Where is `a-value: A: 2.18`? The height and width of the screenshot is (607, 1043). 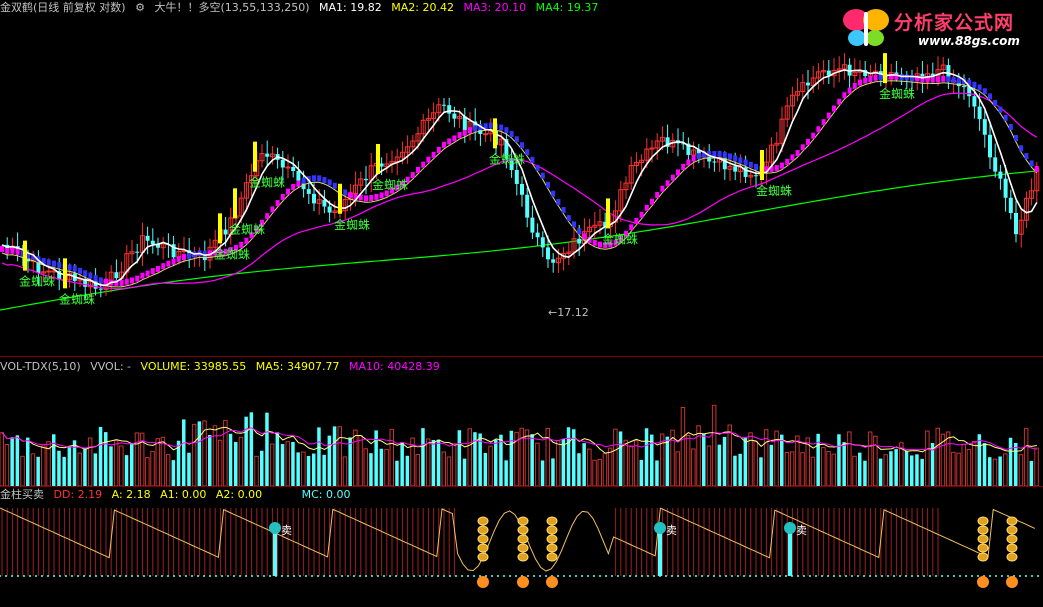
a-value: A: 2.18 is located at coordinates (131, 494).